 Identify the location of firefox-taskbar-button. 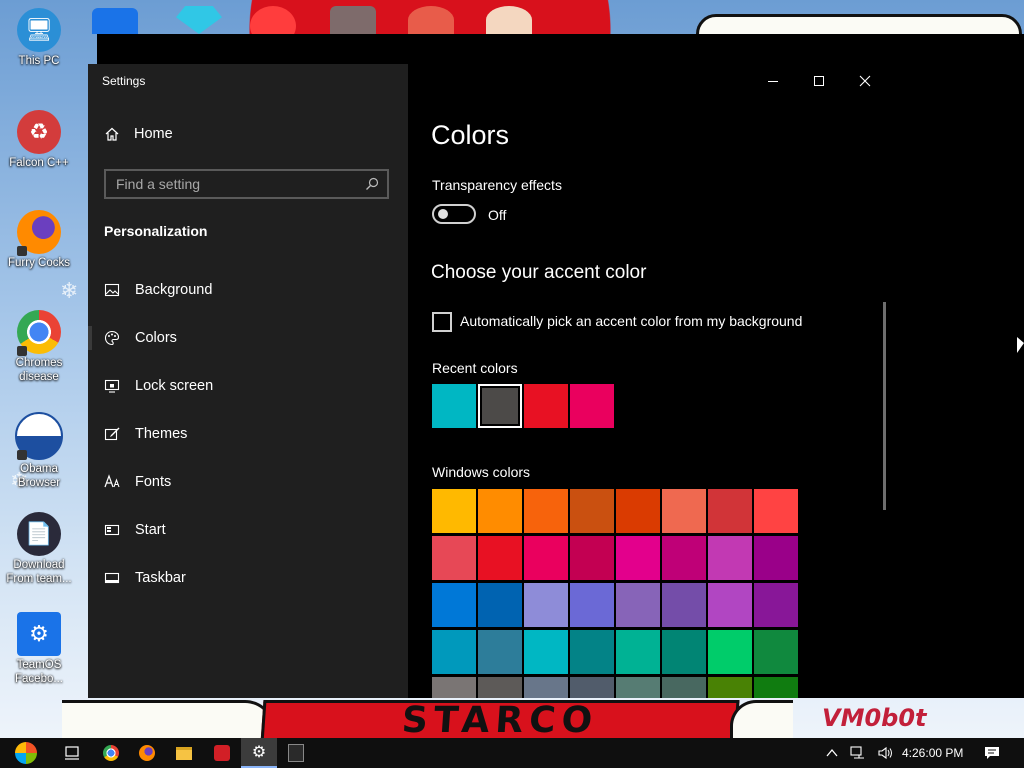
(147, 753).